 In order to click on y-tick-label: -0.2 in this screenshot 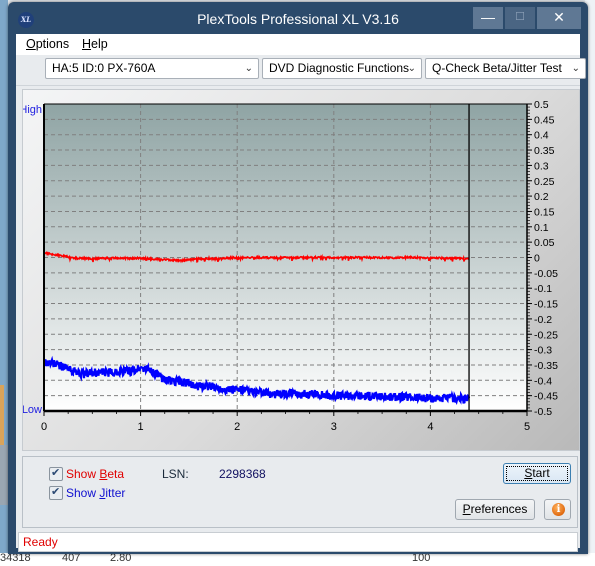, I will do `click(543, 320)`.